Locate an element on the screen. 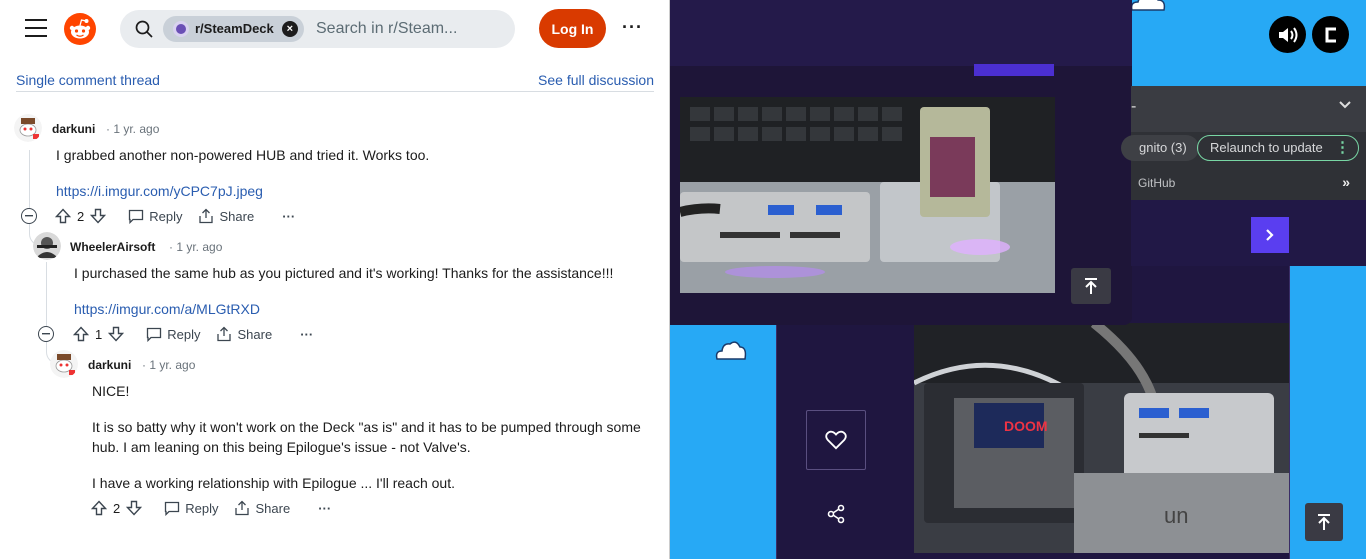 This screenshot has width=1366, height=559. popup-dash: - is located at coordinates (1134, 106).